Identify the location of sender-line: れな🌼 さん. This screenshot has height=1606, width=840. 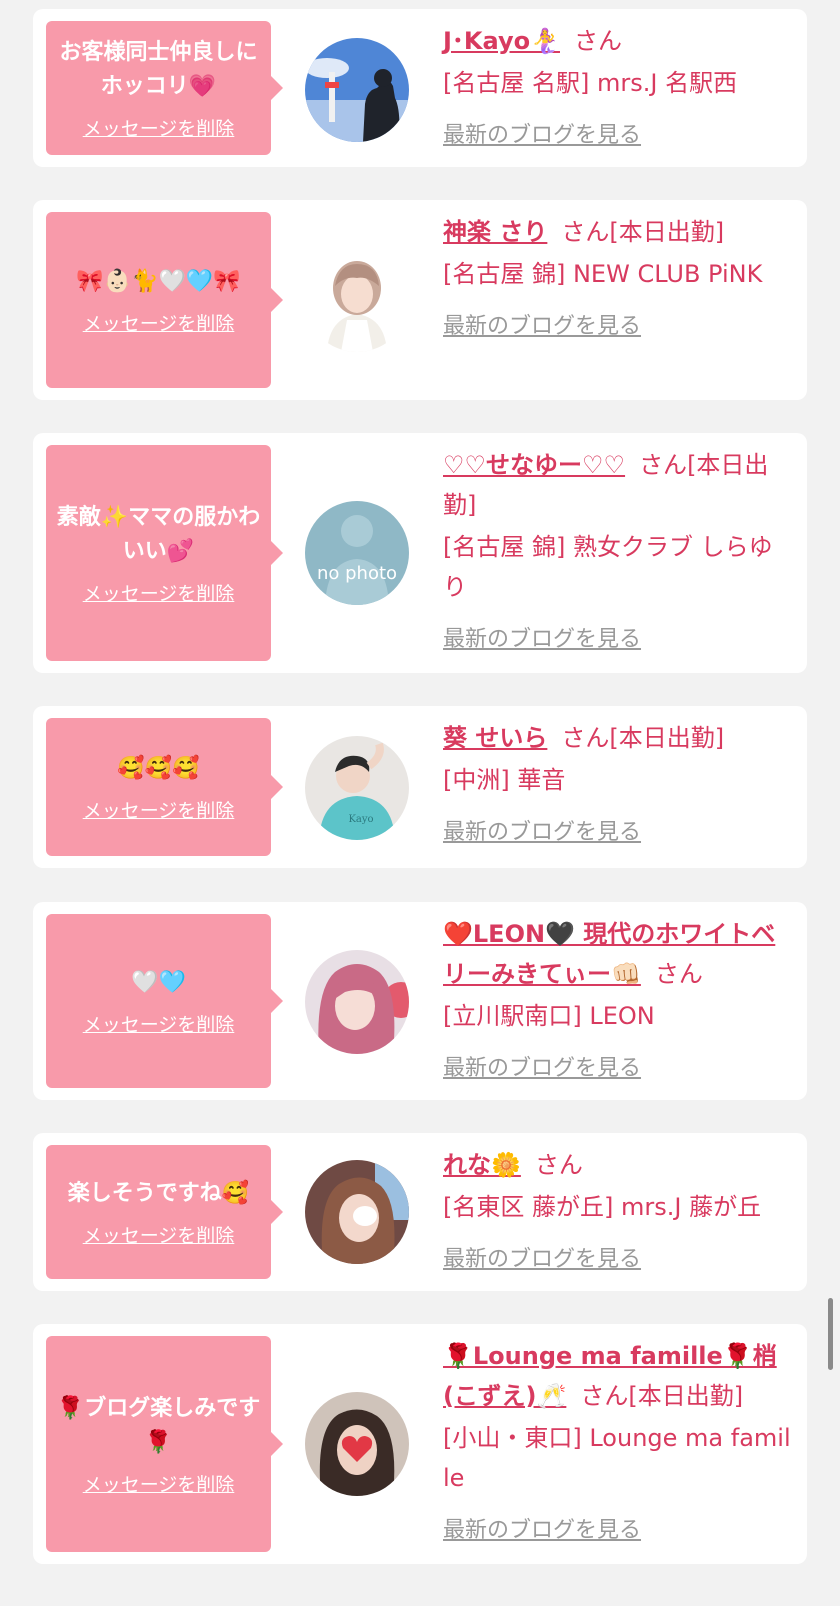
(619, 1165).